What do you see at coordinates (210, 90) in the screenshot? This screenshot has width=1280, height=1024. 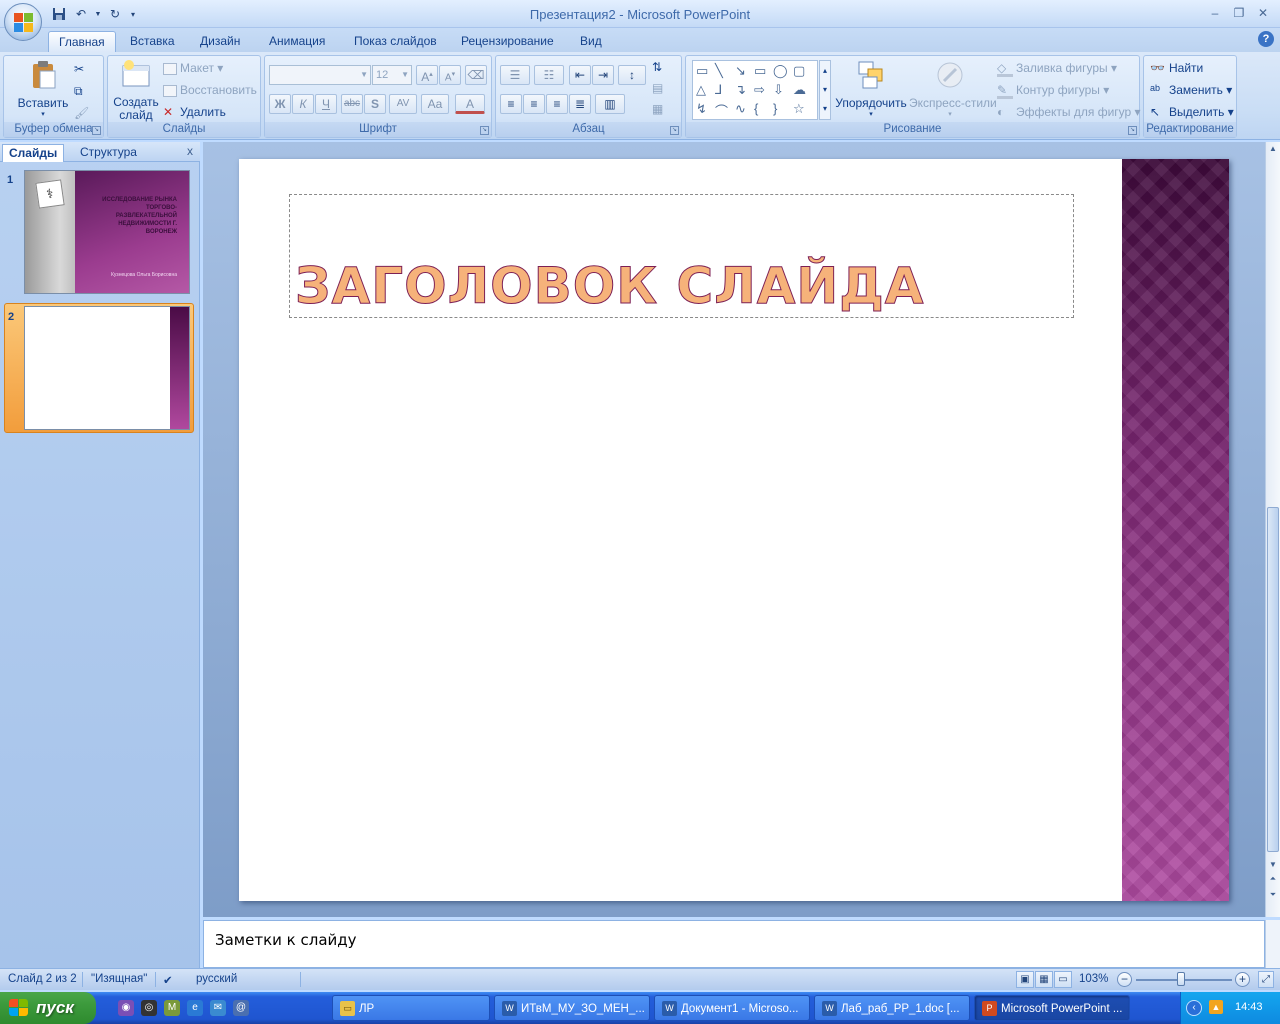 I see `reset-button: Восстановить` at bounding box center [210, 90].